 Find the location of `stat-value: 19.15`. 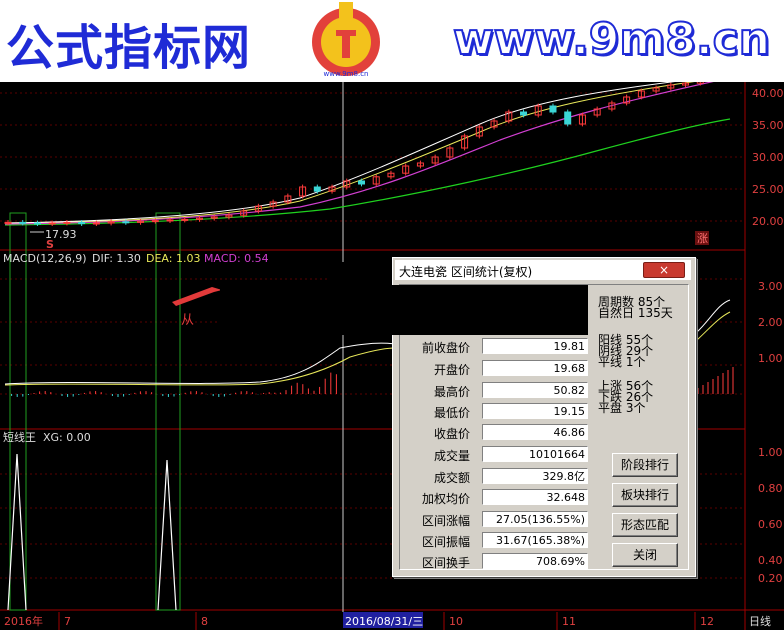

stat-value: 19.15 is located at coordinates (535, 411).